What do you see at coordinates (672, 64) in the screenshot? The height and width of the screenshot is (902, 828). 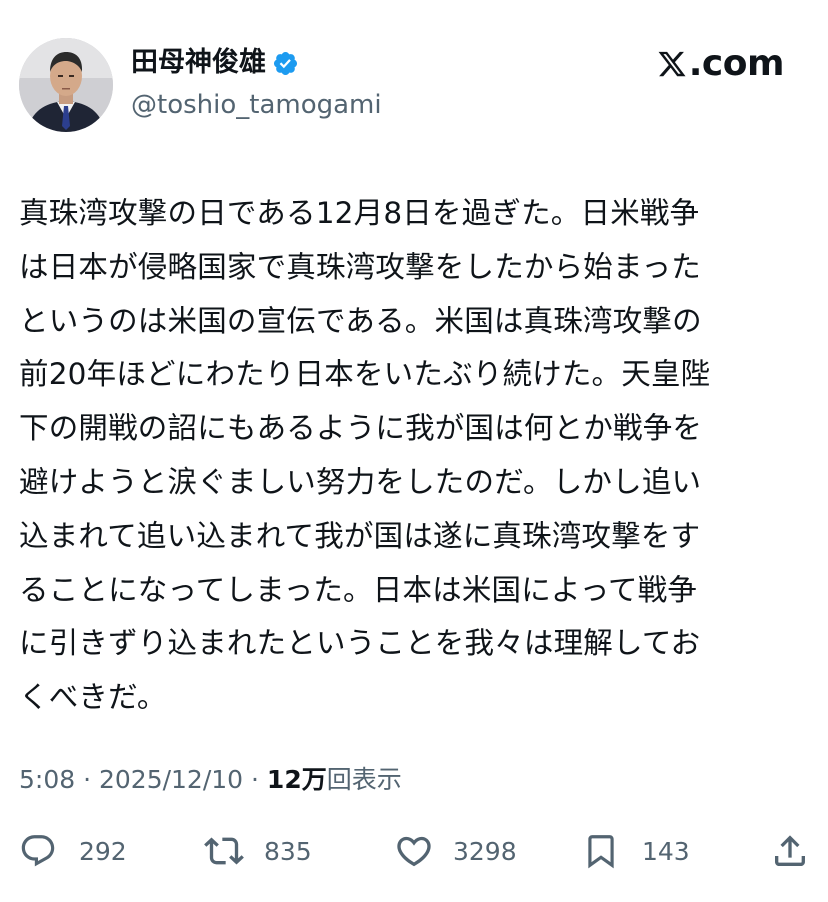 I see `x-logo-icon` at bounding box center [672, 64].